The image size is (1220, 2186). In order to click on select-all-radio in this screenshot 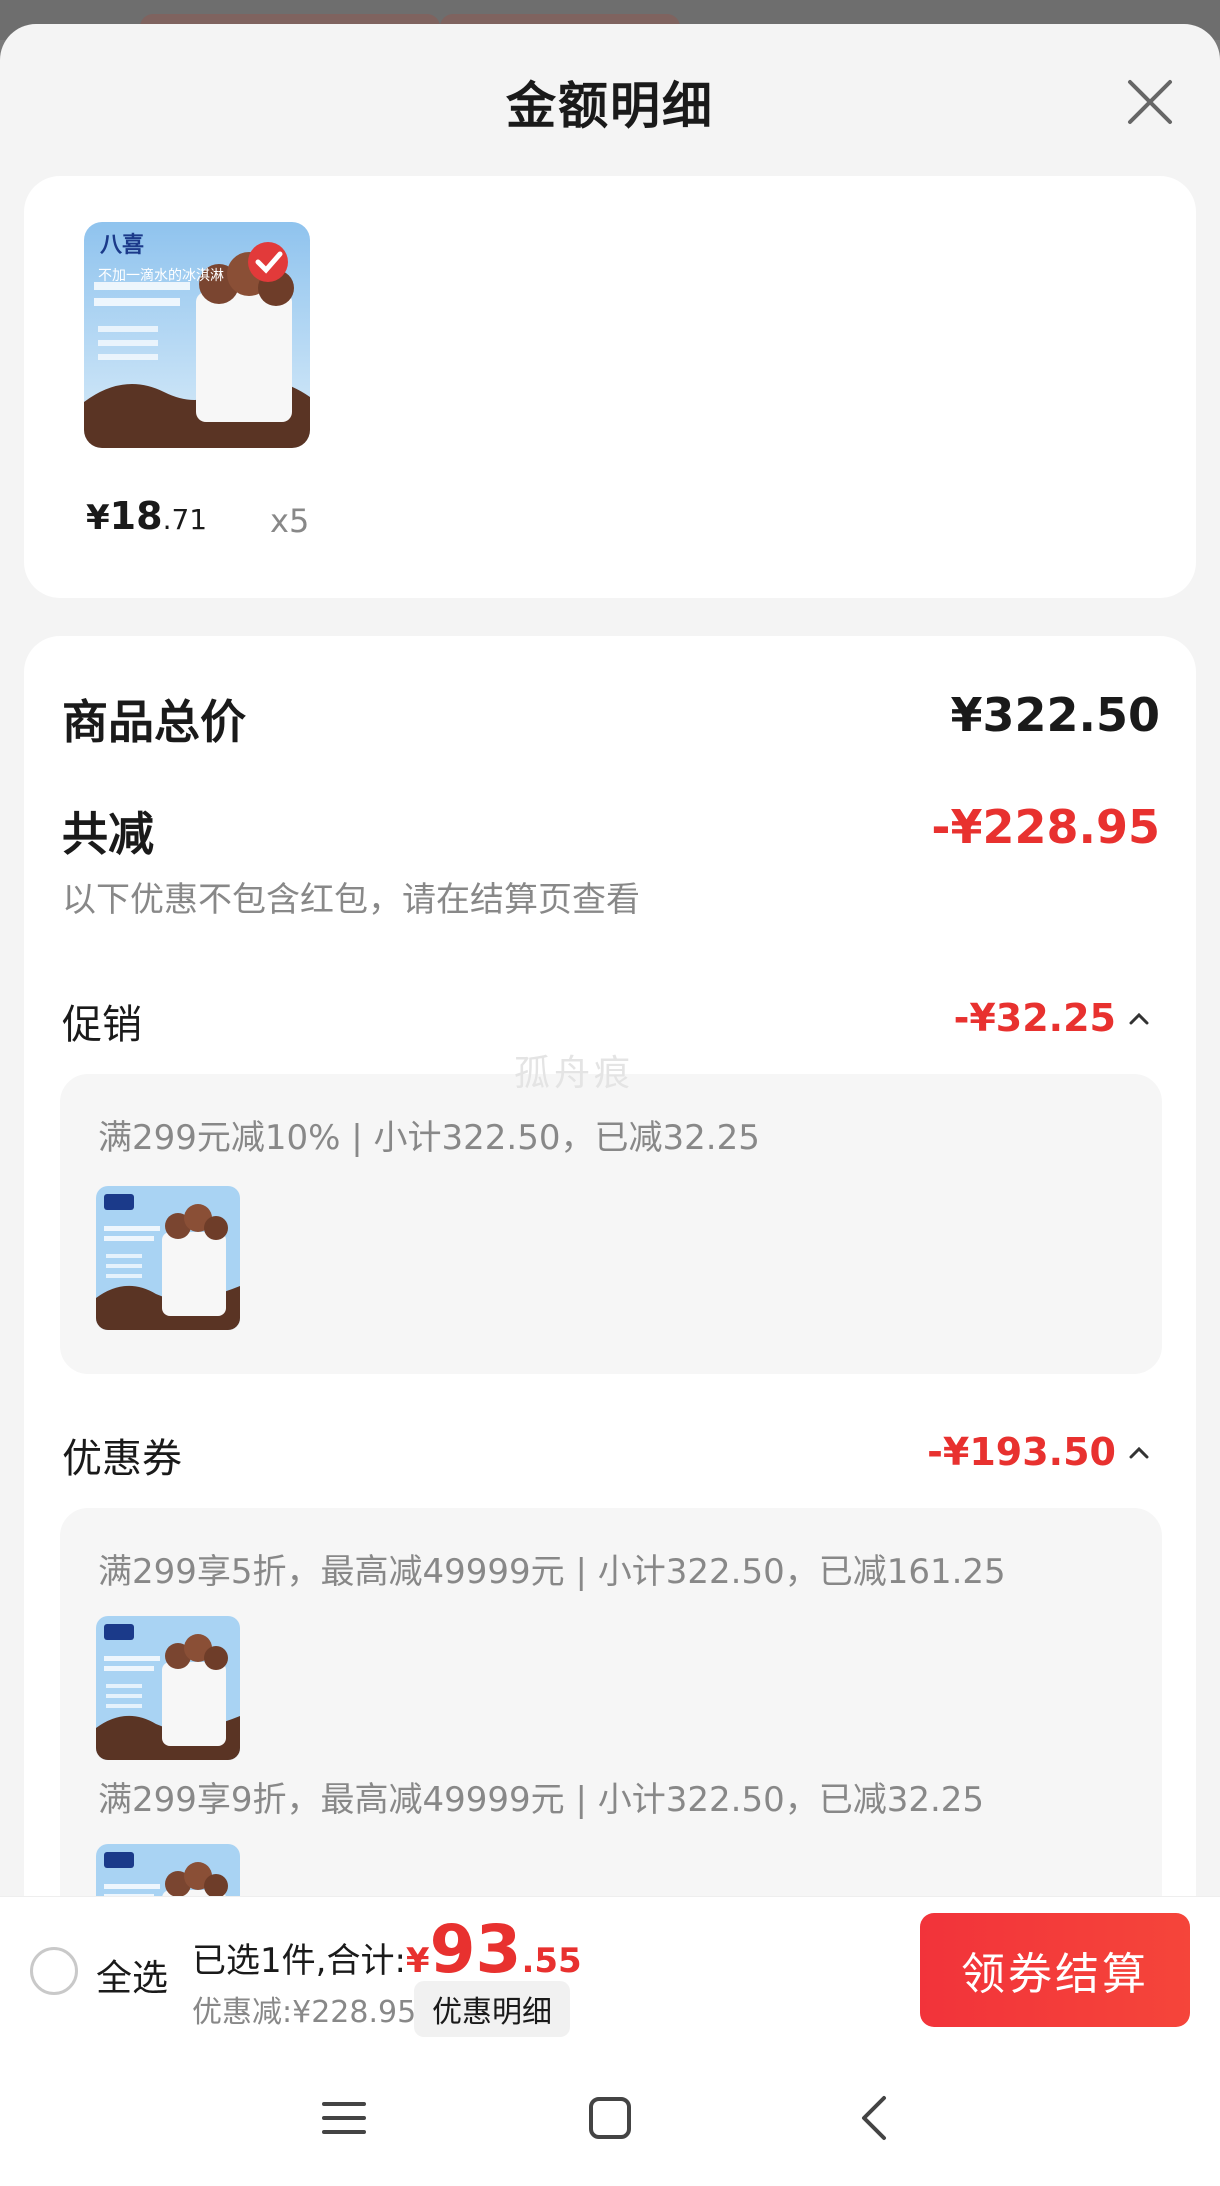, I will do `click(54, 1971)`.